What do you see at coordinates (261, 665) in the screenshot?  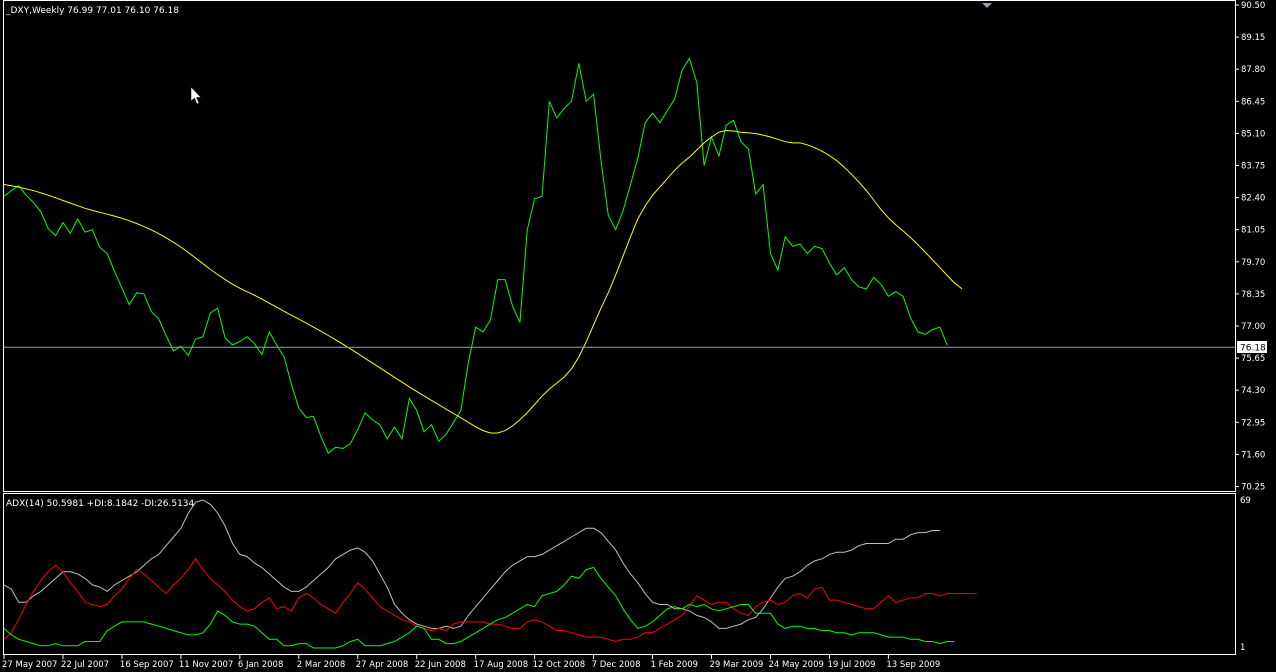 I see `x-tick-label: 6 Jan 2008` at bounding box center [261, 665].